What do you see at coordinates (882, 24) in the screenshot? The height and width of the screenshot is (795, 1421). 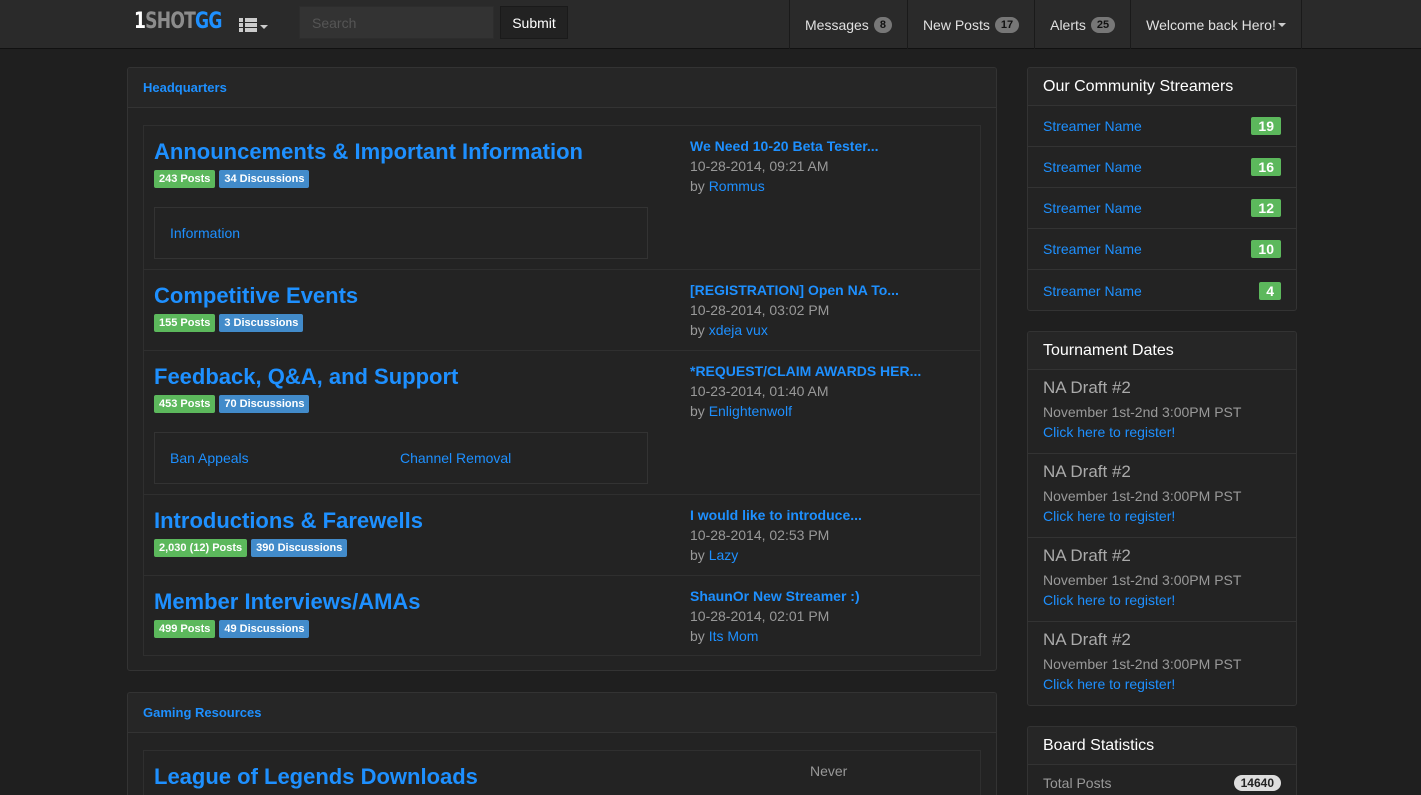 I see `messages-count-badge: 8` at bounding box center [882, 24].